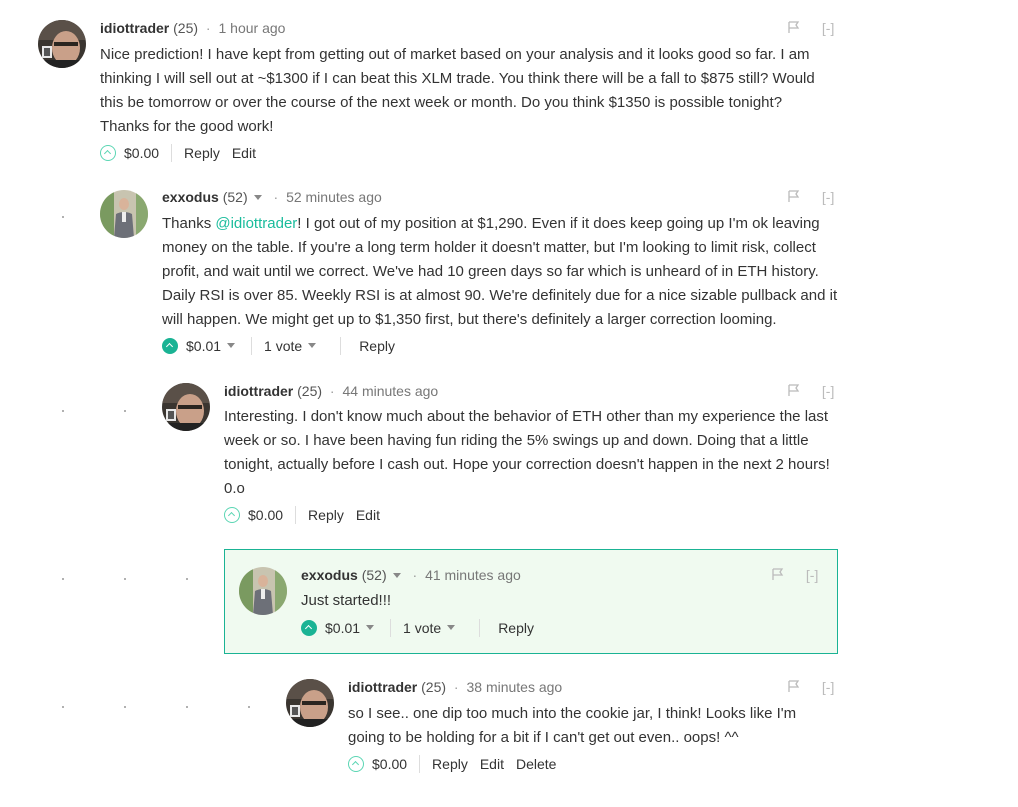  I want to click on timestamp: 38 minutes ago, so click(514, 687).